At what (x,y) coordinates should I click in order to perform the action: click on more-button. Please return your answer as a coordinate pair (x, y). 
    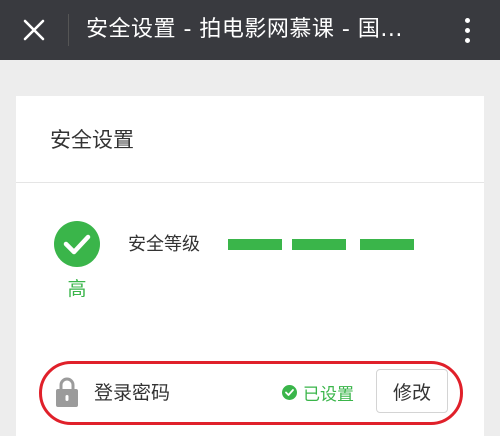
    Looking at the image, I should click on (467, 30).